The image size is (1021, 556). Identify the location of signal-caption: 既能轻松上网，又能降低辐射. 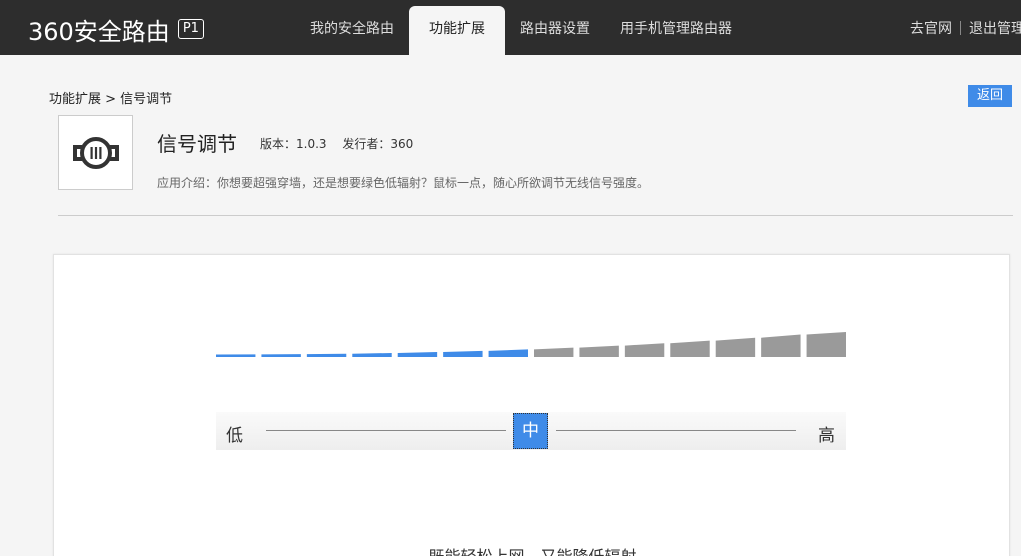
(532, 549).